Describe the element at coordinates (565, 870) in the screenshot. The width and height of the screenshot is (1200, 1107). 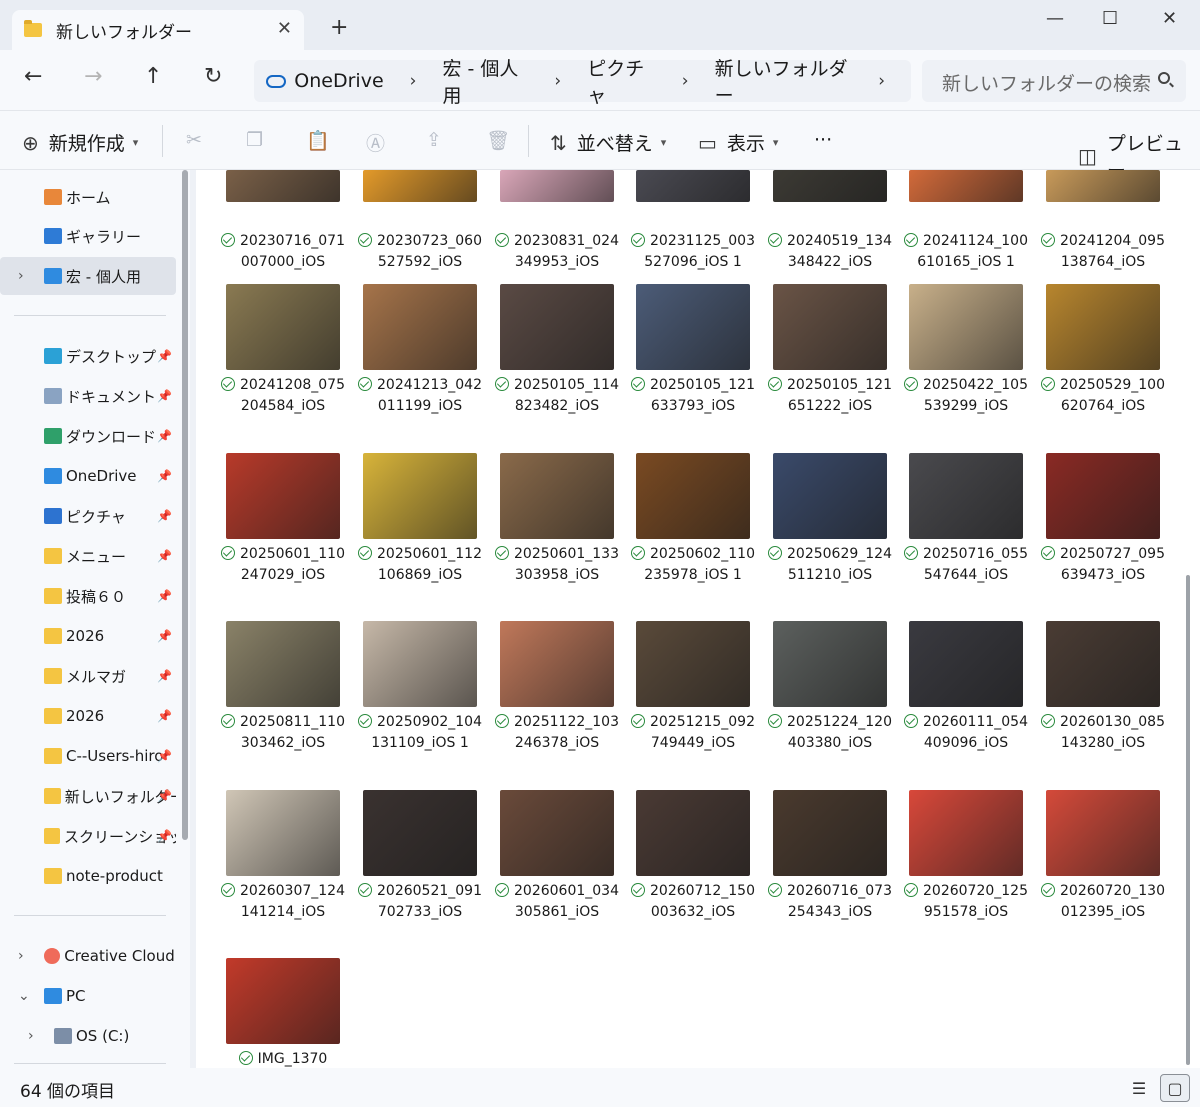
I see `file-tile: 20260601_034 305861_iOS` at that location.